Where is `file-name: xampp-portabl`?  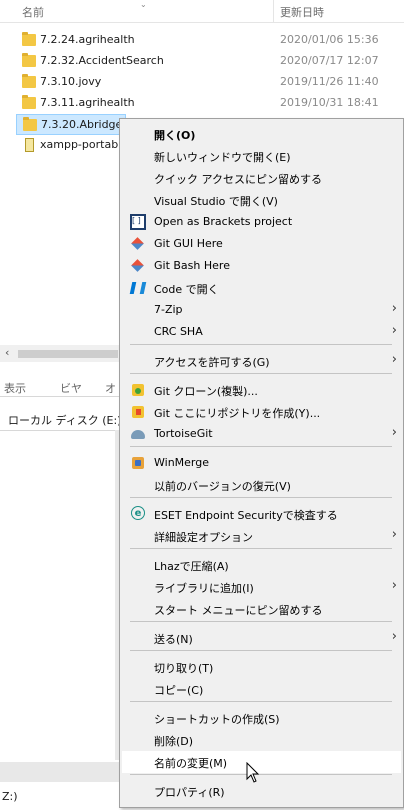 file-name: xampp-portabl is located at coordinates (81, 144).